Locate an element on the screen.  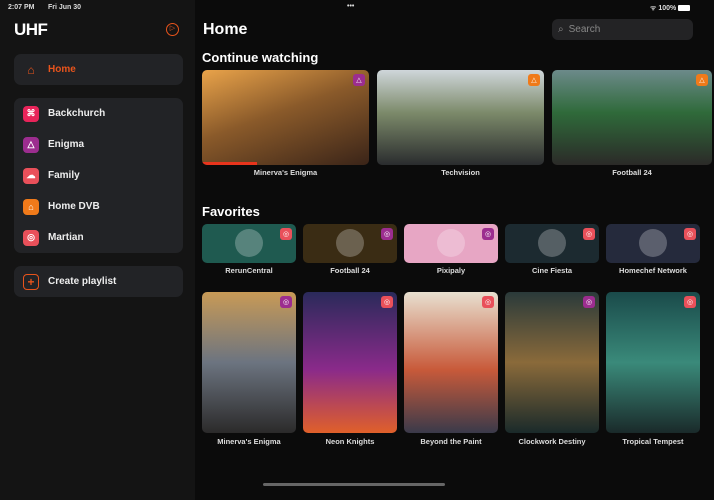
sidebar-item-channel: ⌘ Backchurch is located at coordinates (98, 113).